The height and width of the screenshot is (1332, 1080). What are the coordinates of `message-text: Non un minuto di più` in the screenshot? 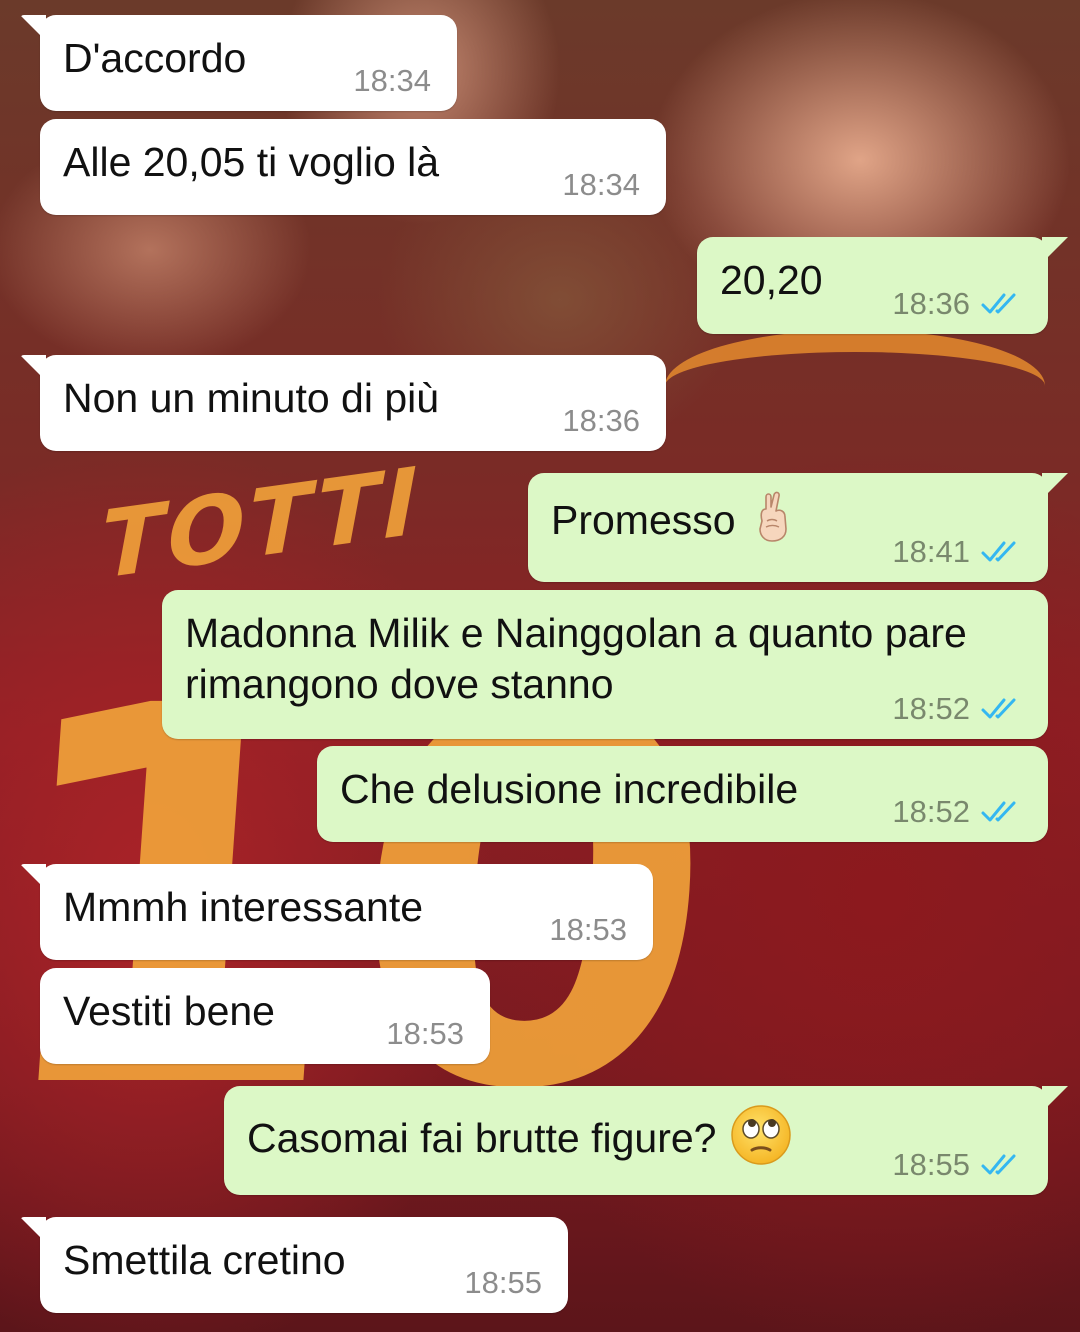 It's located at (251, 398).